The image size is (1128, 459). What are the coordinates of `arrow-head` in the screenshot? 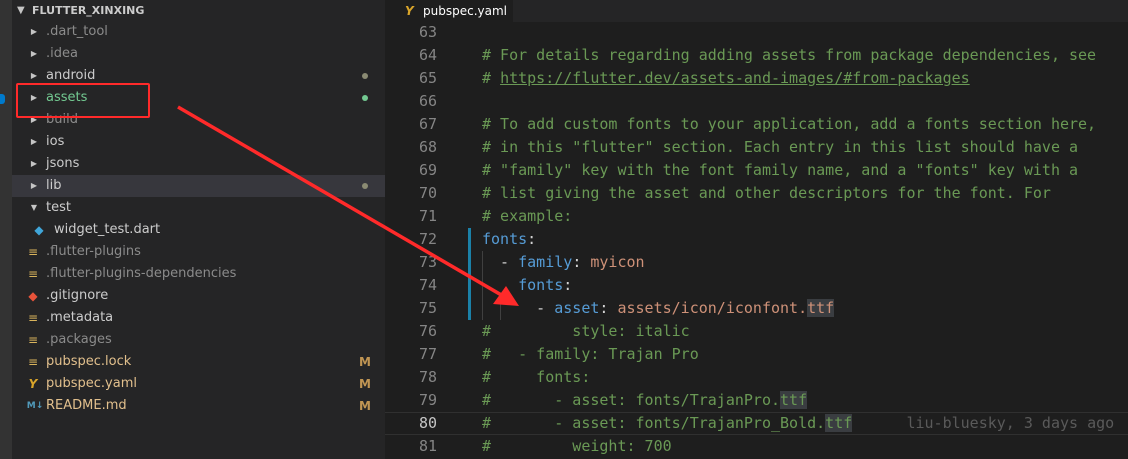 It's located at (506, 296).